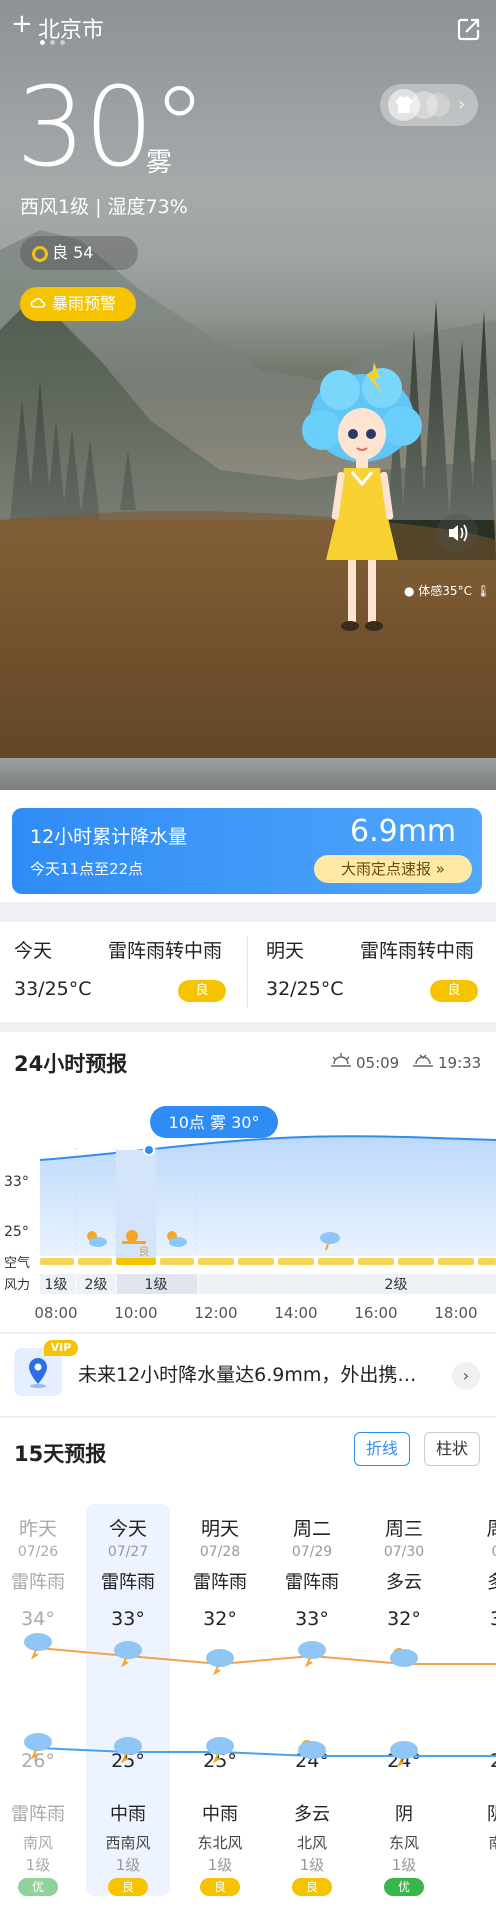 The width and height of the screenshot is (496, 1908). What do you see at coordinates (16, 1182) in the screenshot?
I see `y-label-high: 33°` at bounding box center [16, 1182].